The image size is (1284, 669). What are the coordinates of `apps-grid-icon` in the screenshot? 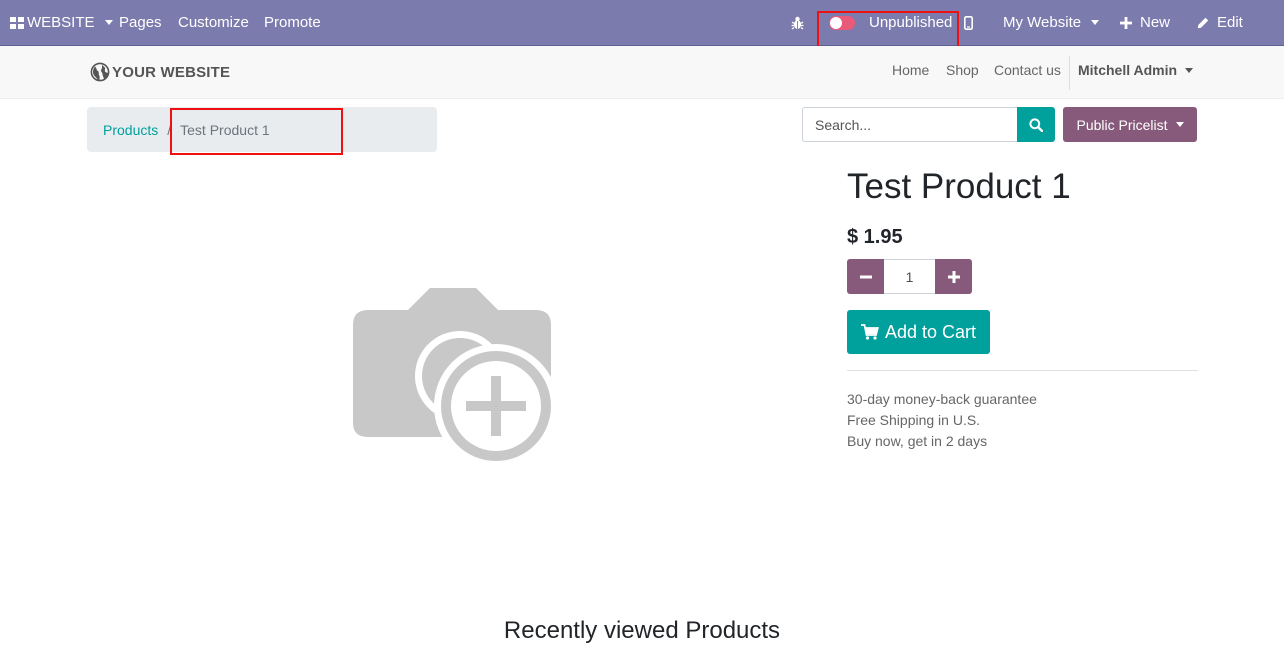 It's located at (17, 22).